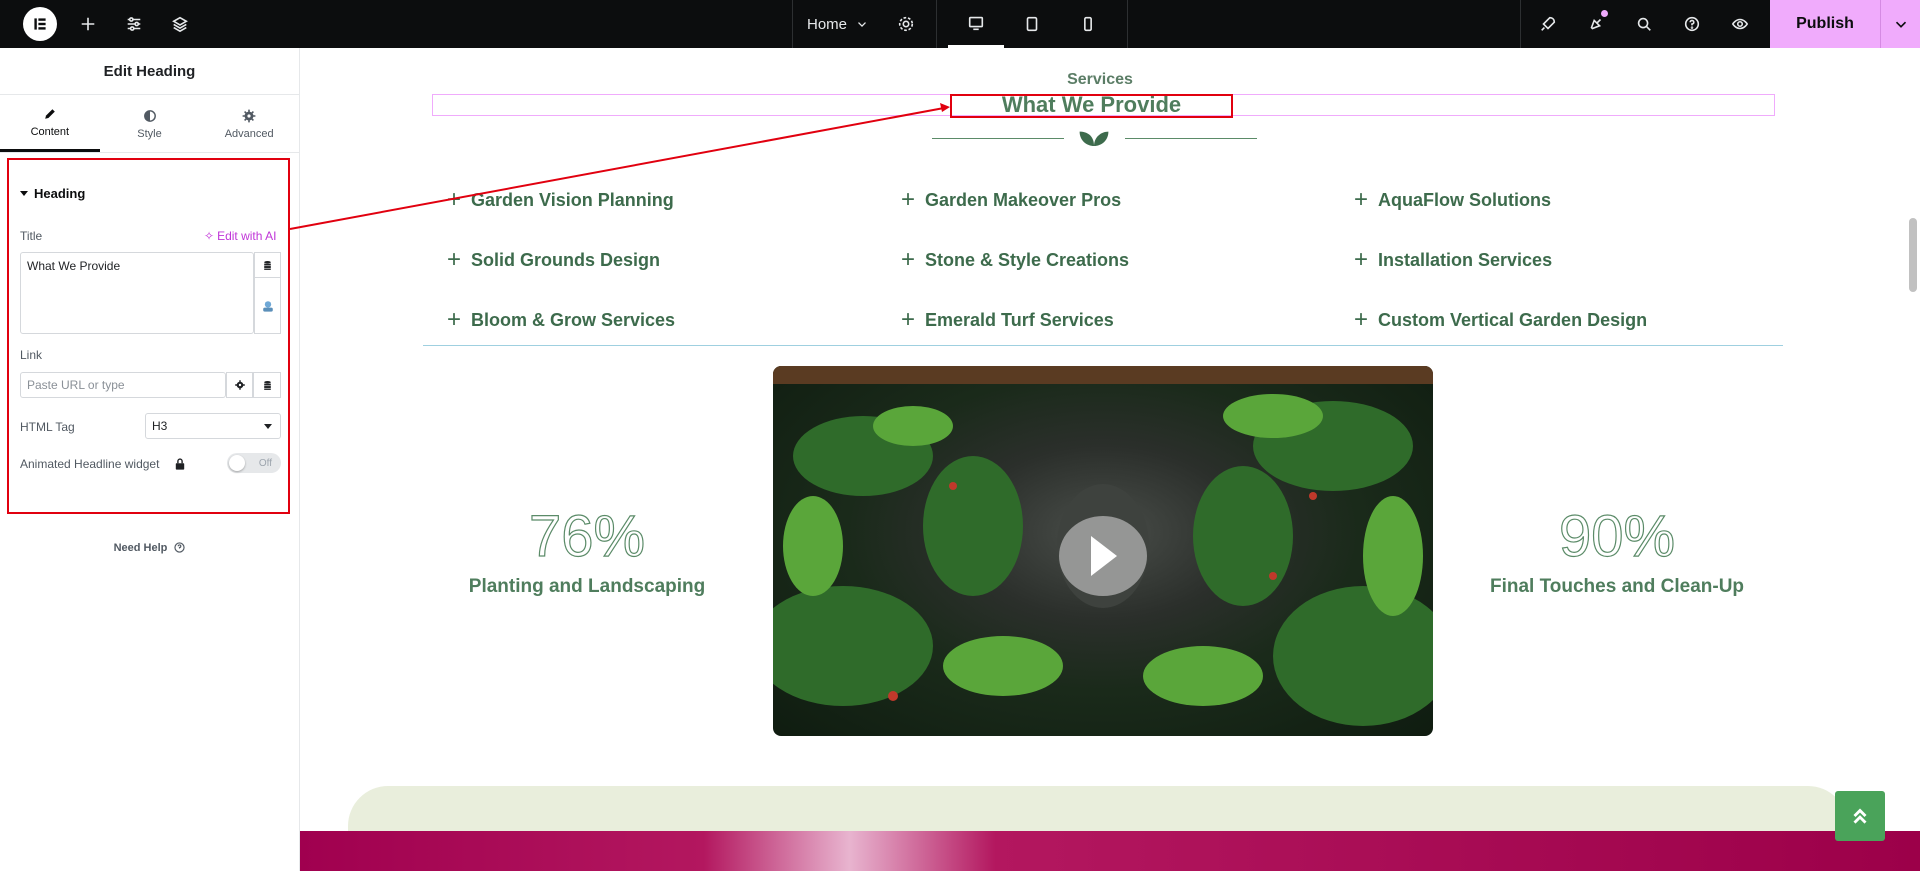 The width and height of the screenshot is (1920, 871). I want to click on tab-advanced: Advanced, so click(249, 123).